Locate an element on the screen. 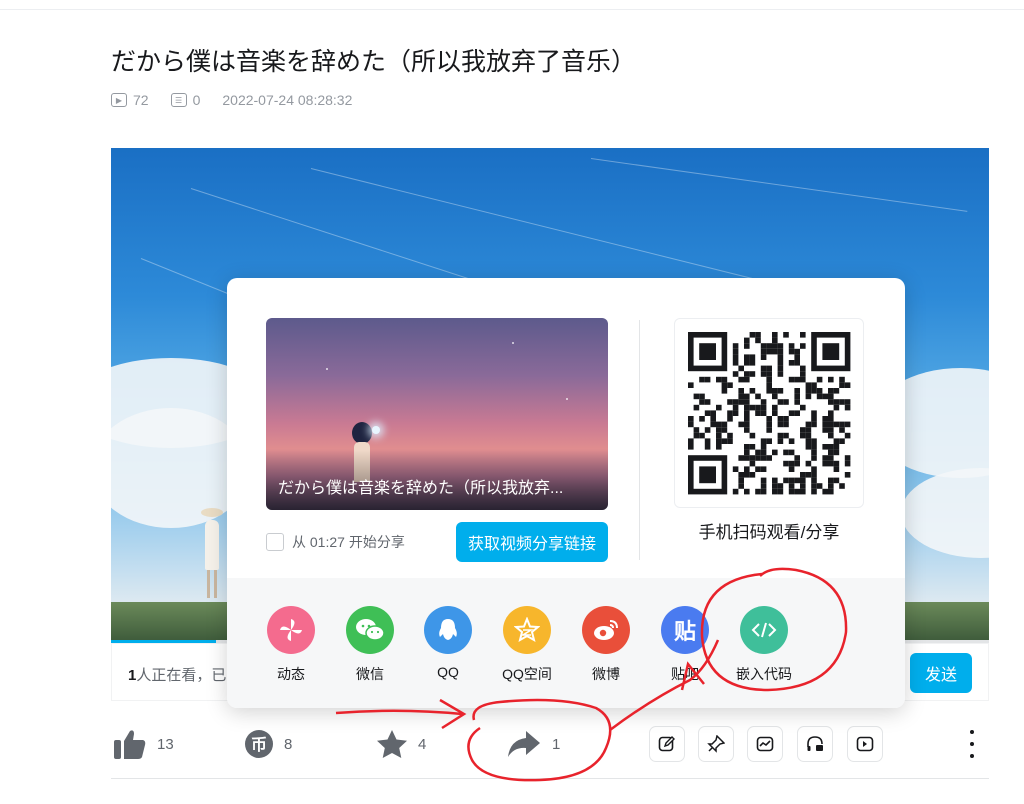 This screenshot has width=1024, height=804. pin-button is located at coordinates (716, 744).